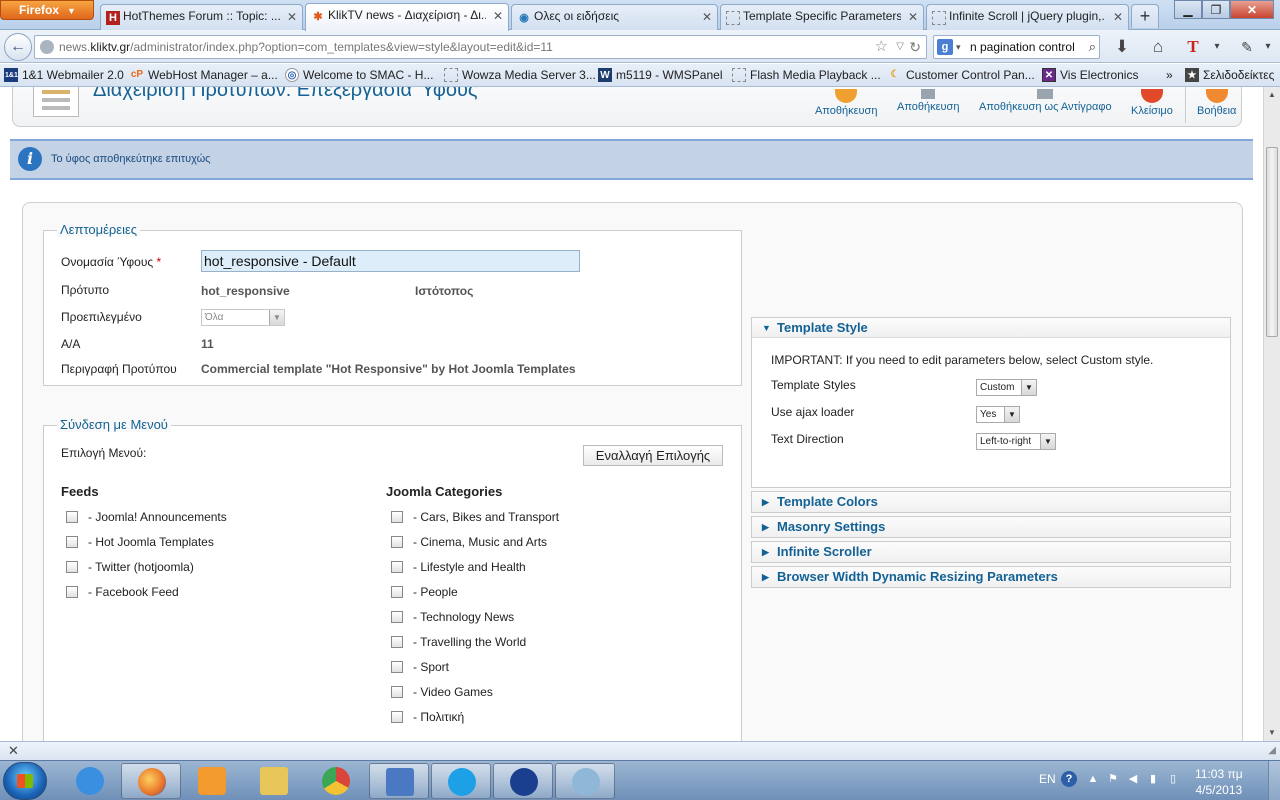  What do you see at coordinates (274, 781) in the screenshot?
I see `taskbar-file-explorer` at bounding box center [274, 781].